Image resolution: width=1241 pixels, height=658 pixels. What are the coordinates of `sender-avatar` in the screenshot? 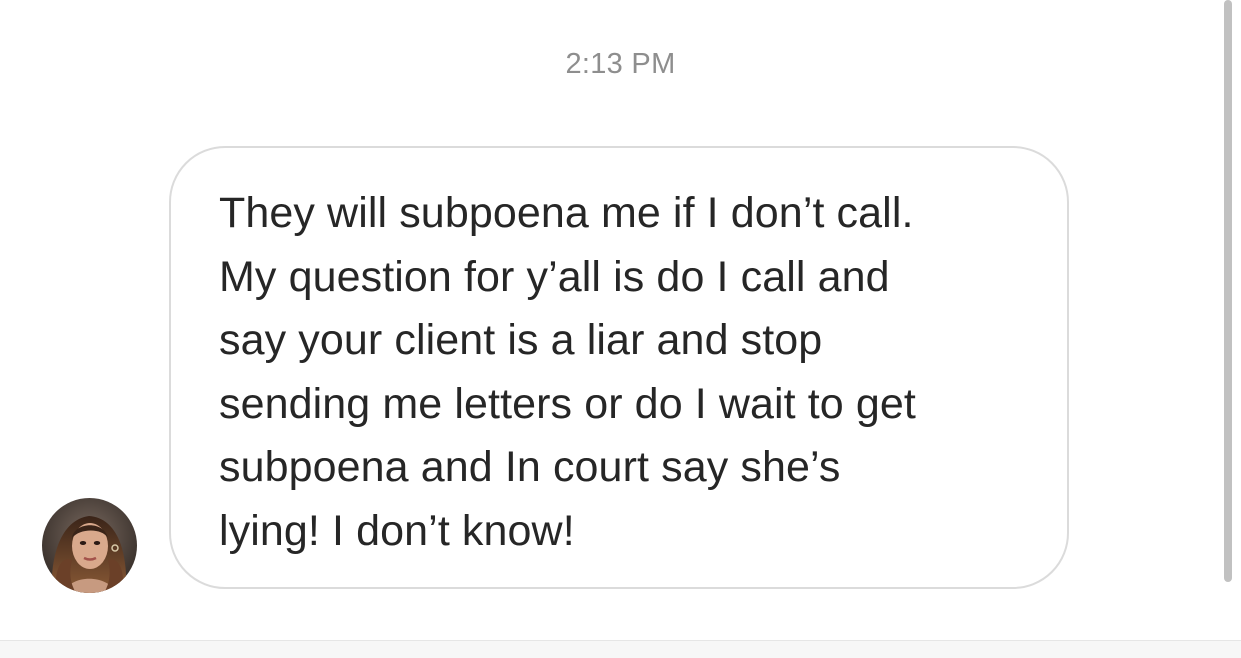 It's located at (89, 545).